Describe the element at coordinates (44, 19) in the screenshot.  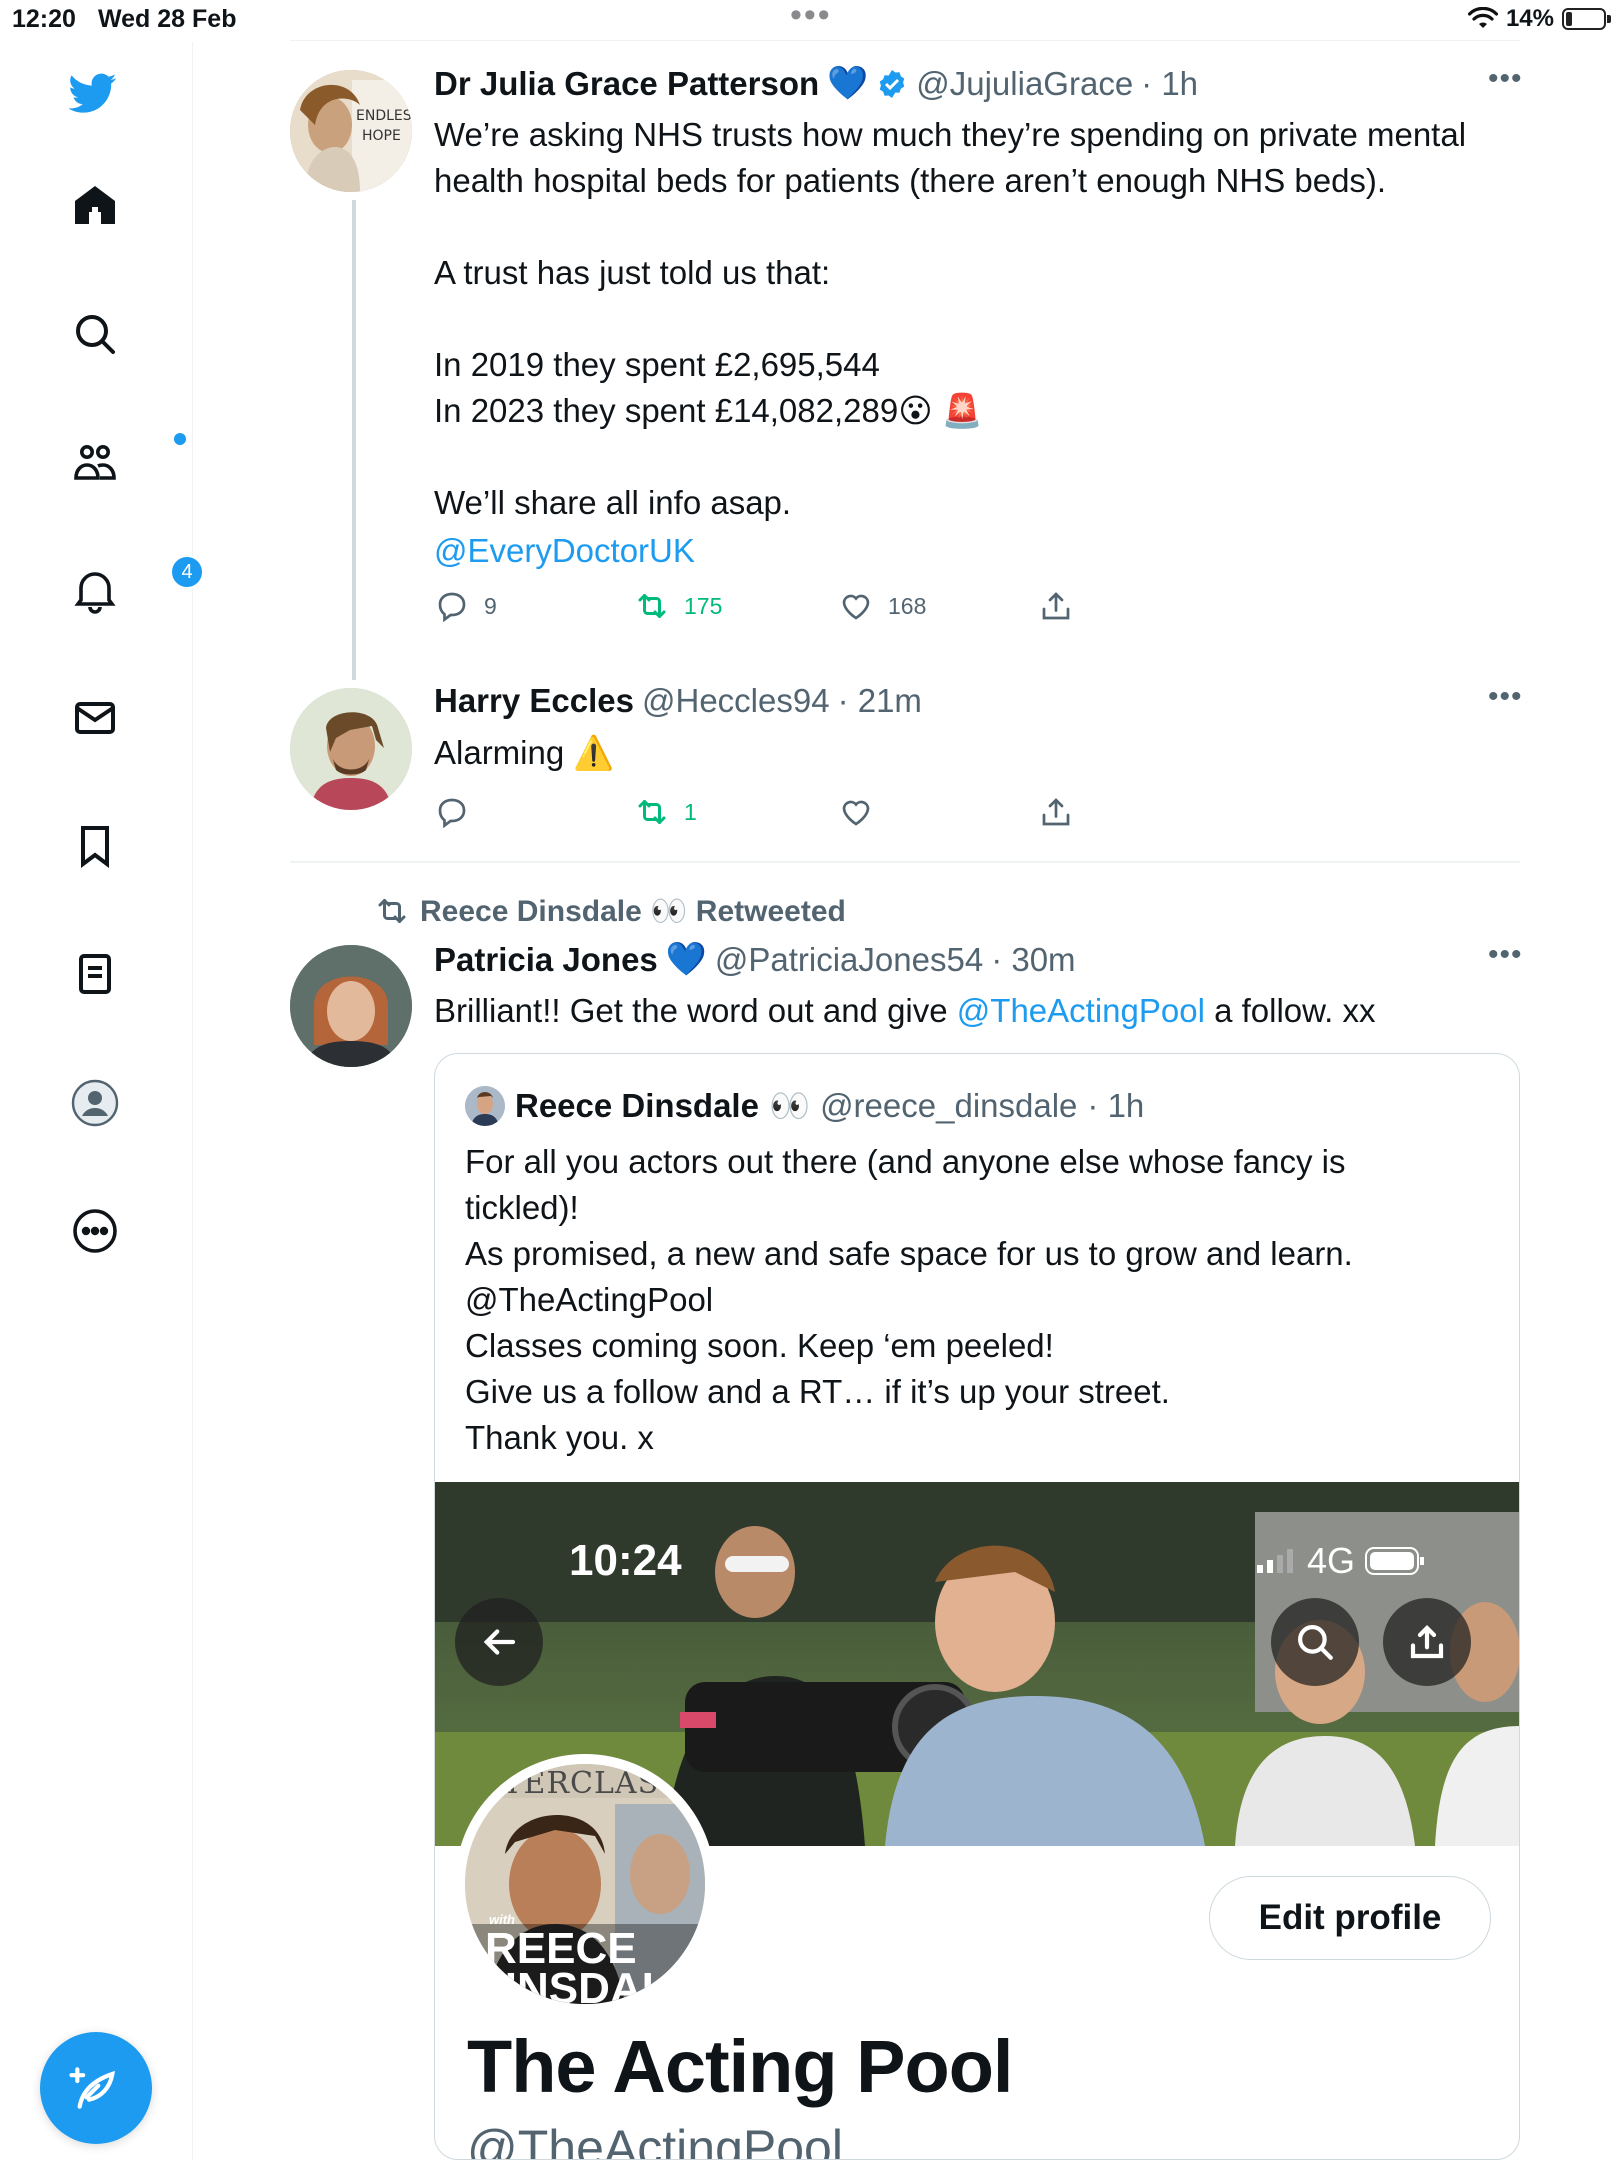
I see `status-time: 12:20` at that location.